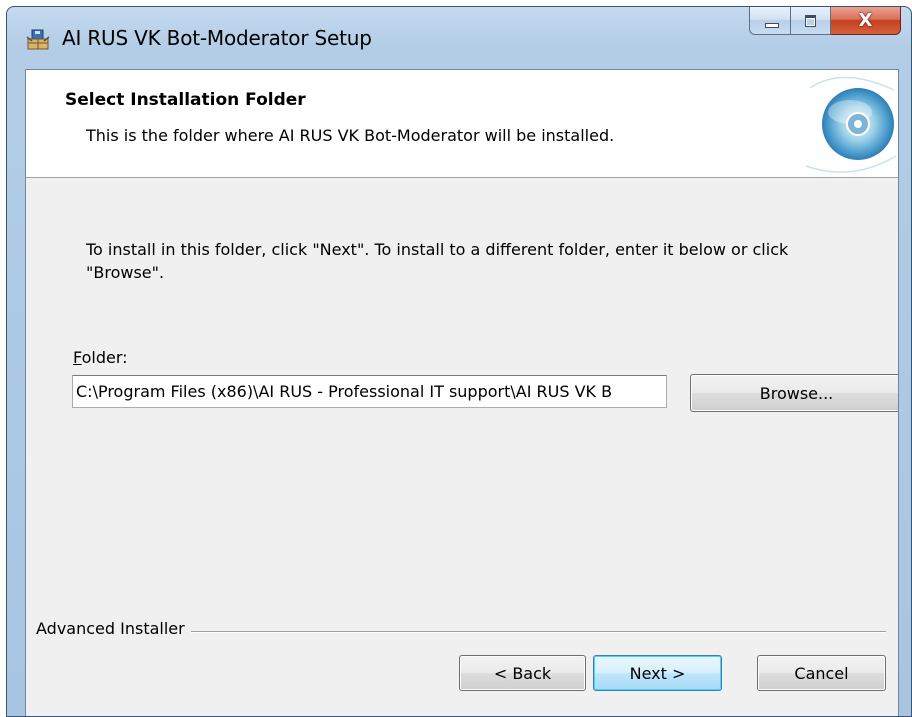 This screenshot has height=717, width=912. Describe the element at coordinates (770, 21) in the screenshot. I see `minimize-button` at that location.